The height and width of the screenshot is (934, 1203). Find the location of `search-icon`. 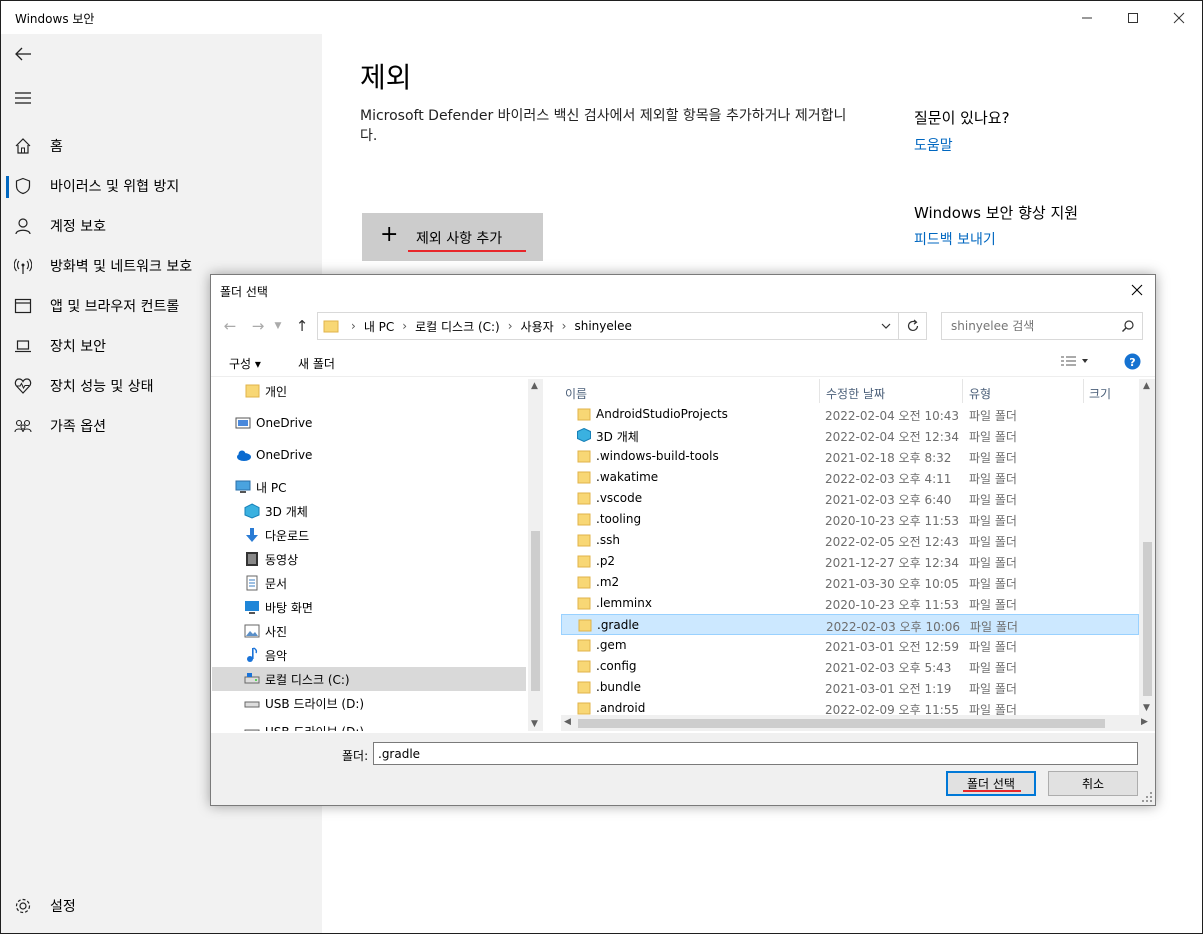

search-icon is located at coordinates (1128, 326).